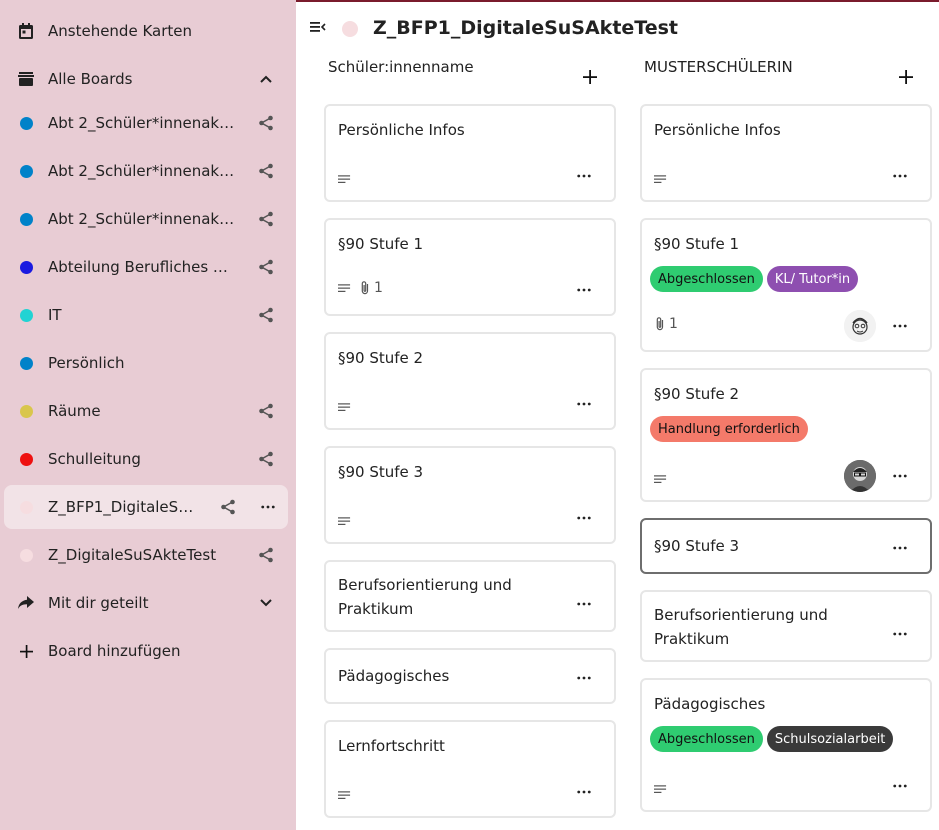 This screenshot has width=939, height=830. Describe the element at coordinates (365, 288) in the screenshot. I see `paperclip-icon` at that location.